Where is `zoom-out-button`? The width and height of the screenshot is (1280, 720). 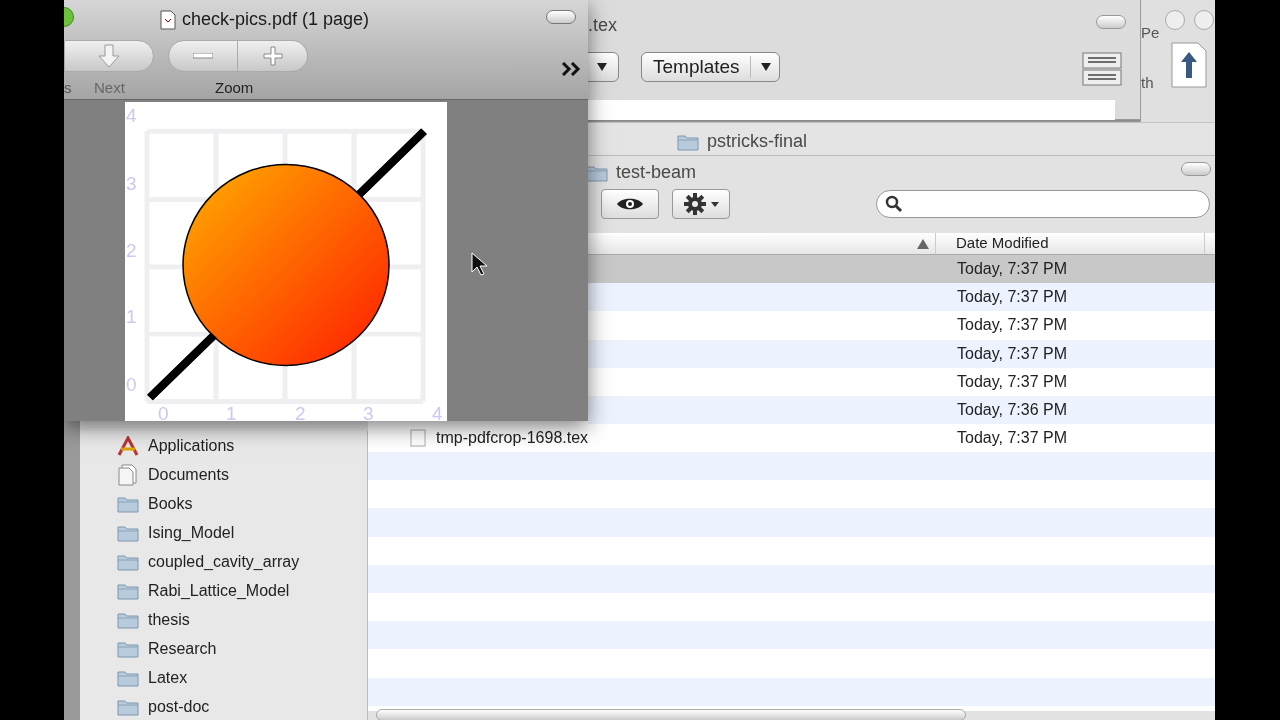
zoom-out-button is located at coordinates (203, 56).